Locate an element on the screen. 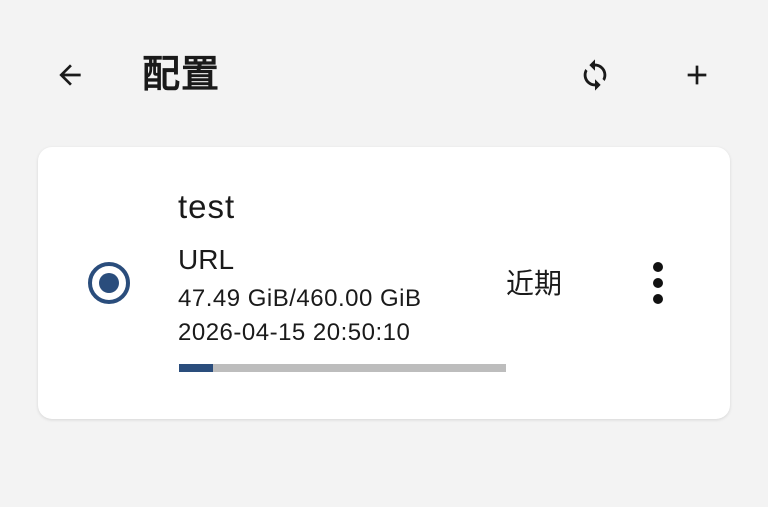  add-profile-button is located at coordinates (697, 75).